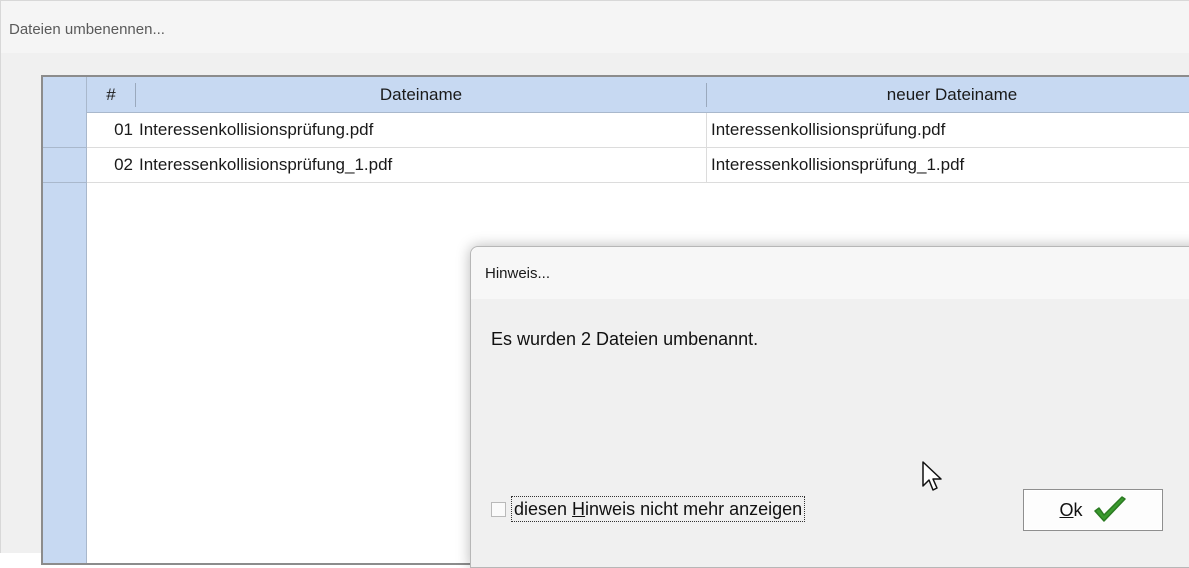 The image size is (1189, 568). What do you see at coordinates (828, 129) in the screenshot?
I see `cell-new-filename: Interessenkollisionsprüfung.pdf` at bounding box center [828, 129].